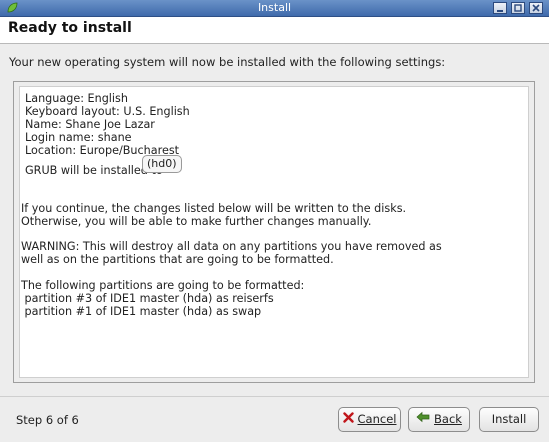 The width and height of the screenshot is (549, 442). What do you see at coordinates (162, 164) in the screenshot?
I see `grub-target-button: (hd0)` at bounding box center [162, 164].